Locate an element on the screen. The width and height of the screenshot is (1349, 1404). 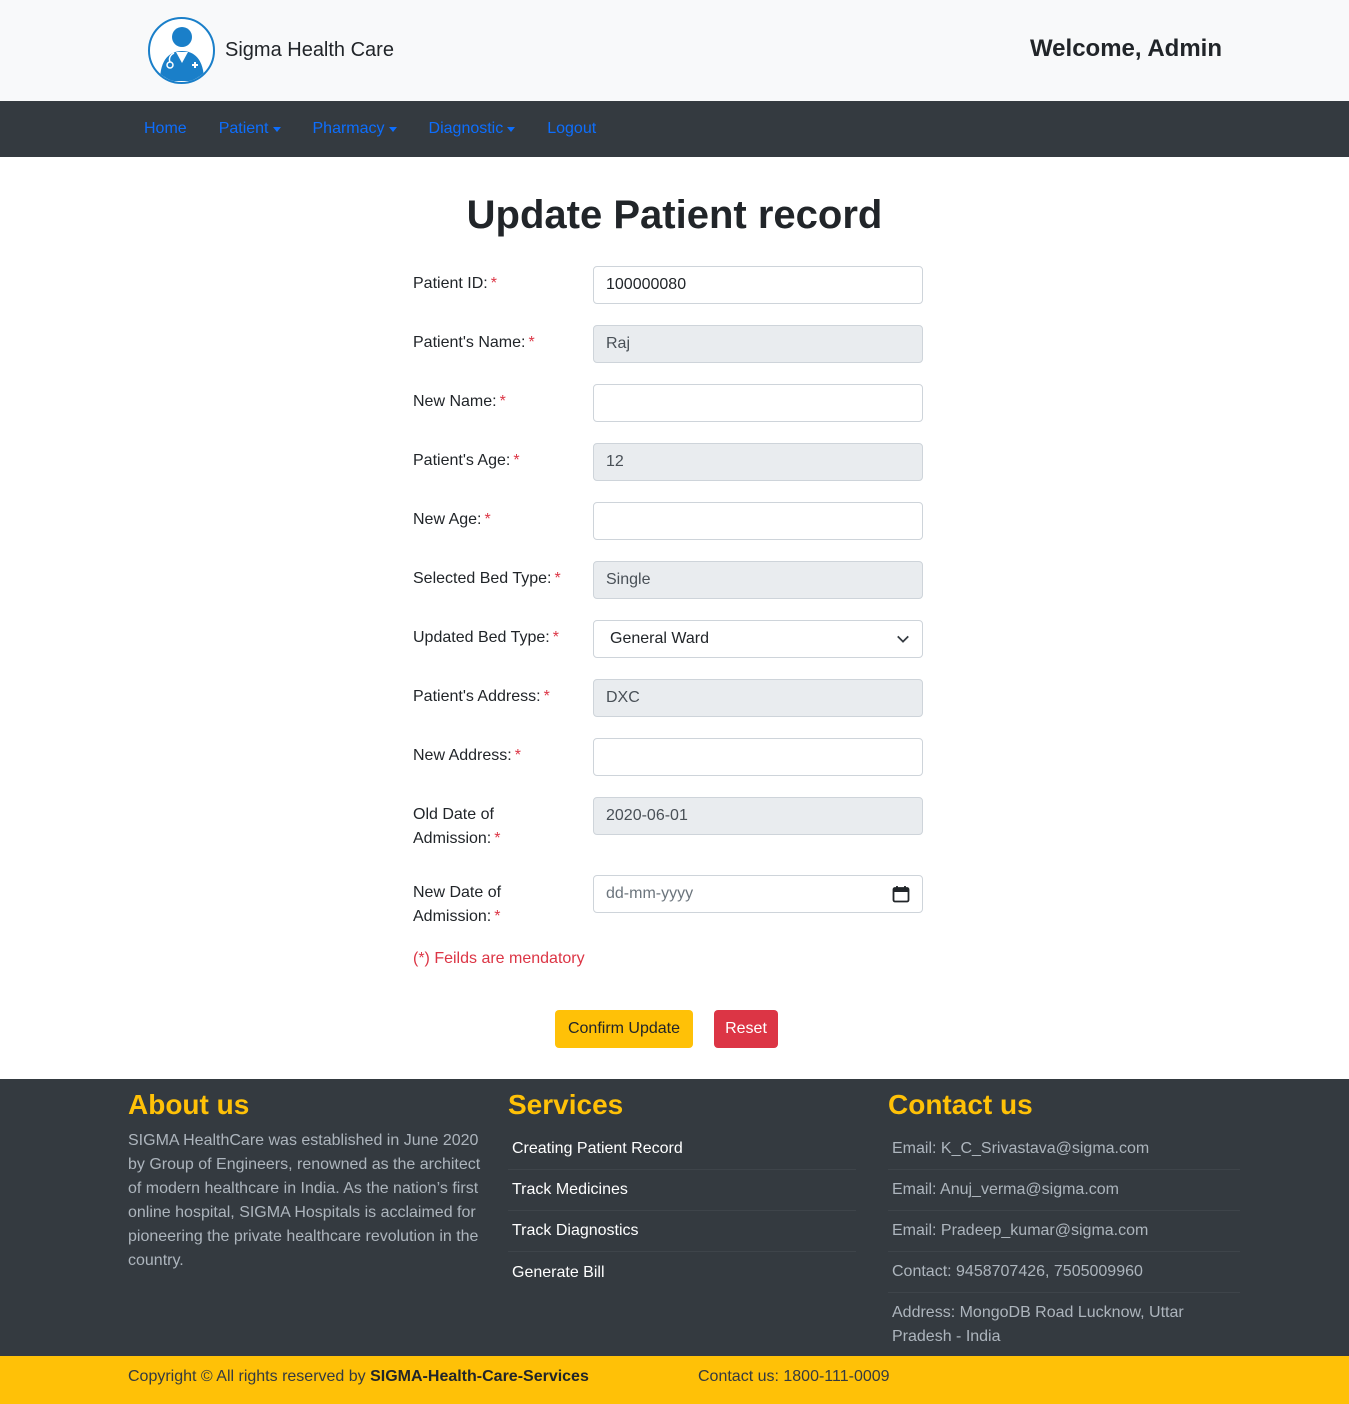
nav-patient-label: Patient is located at coordinates (243, 128).